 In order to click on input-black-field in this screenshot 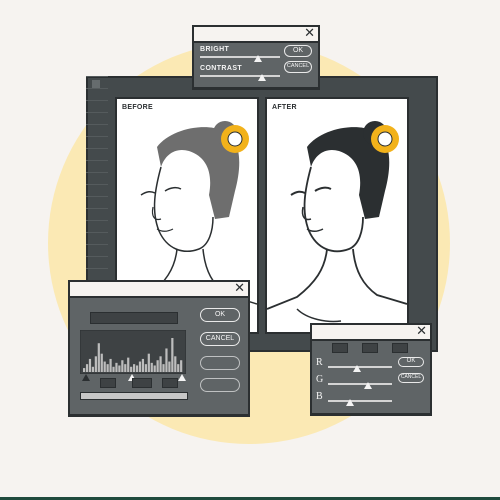, I will do `click(108, 383)`.